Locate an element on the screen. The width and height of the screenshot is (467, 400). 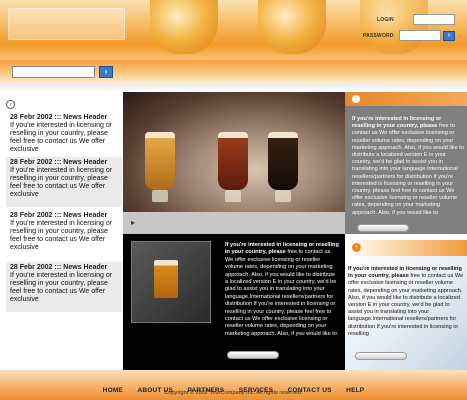
login-go-button: › is located at coordinates (449, 35).